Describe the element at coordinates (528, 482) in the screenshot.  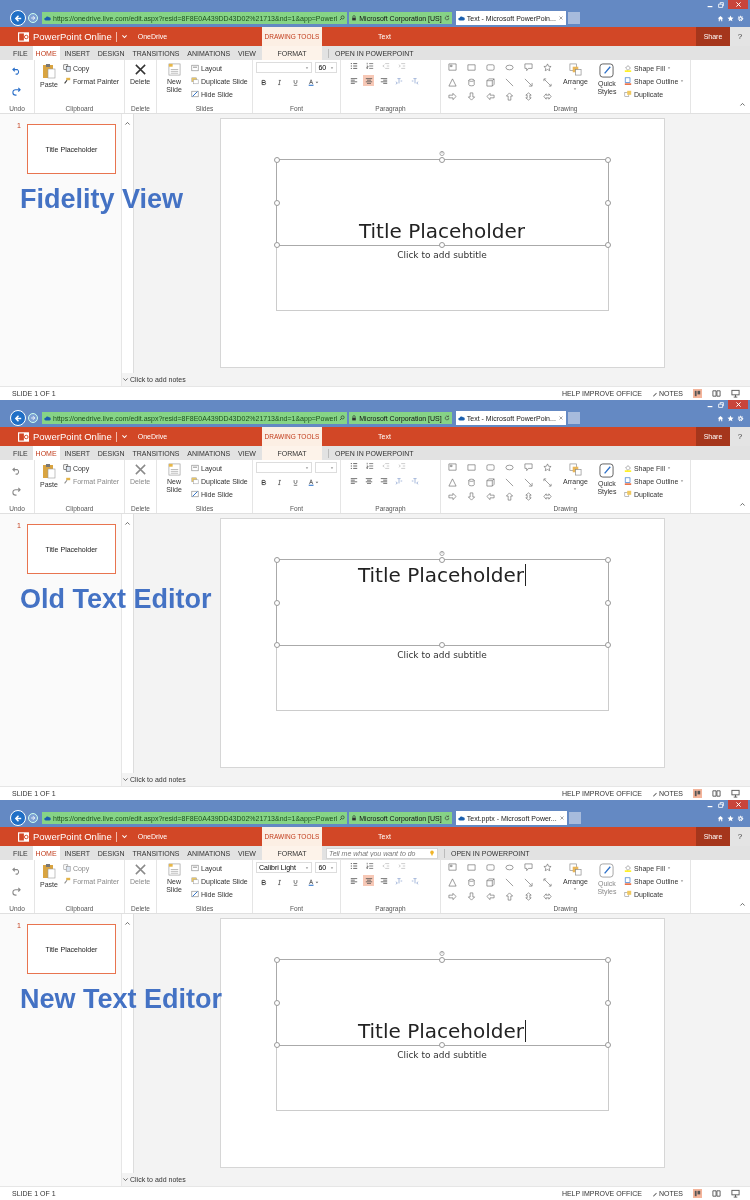
I see `arrow-icon` at that location.